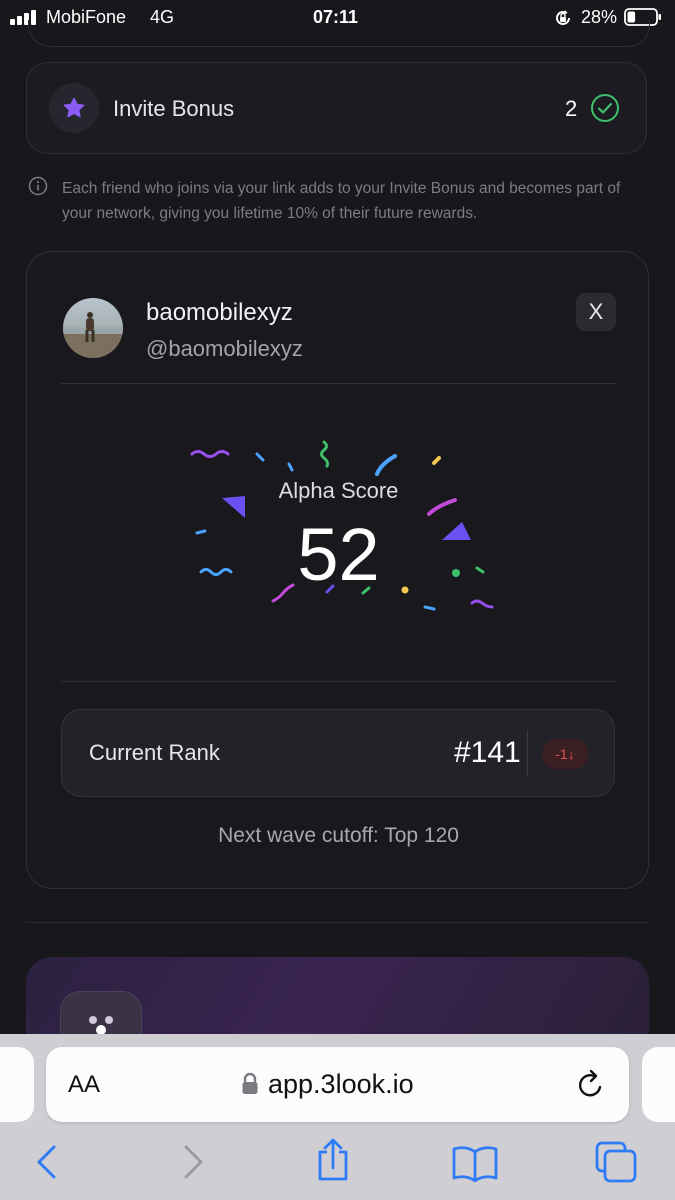 The image size is (675, 1200). I want to click on previous-card-bottom, so click(339, 33).